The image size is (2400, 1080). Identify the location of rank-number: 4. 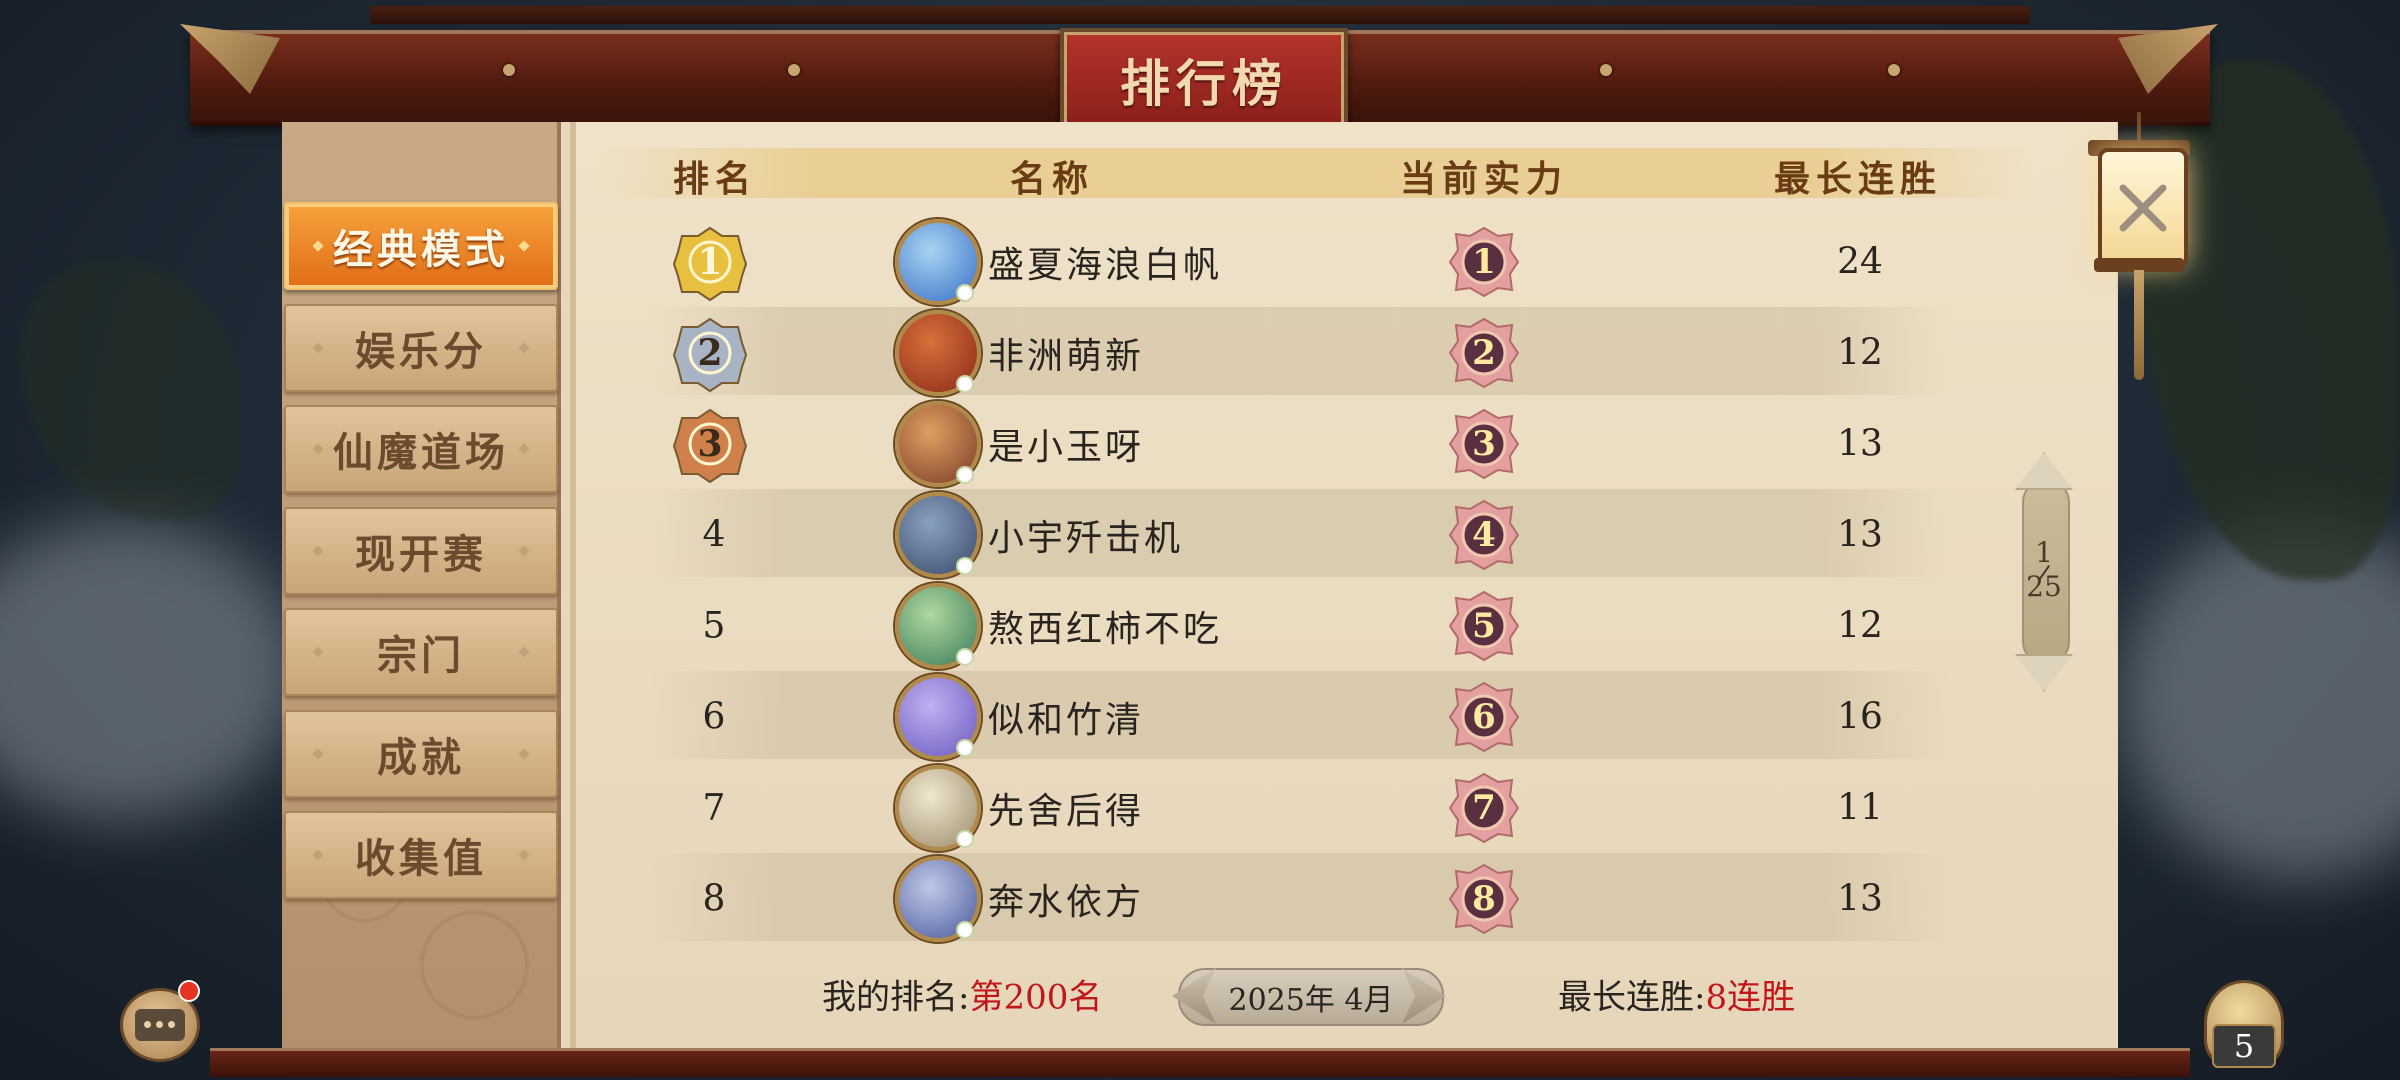
(714, 534).